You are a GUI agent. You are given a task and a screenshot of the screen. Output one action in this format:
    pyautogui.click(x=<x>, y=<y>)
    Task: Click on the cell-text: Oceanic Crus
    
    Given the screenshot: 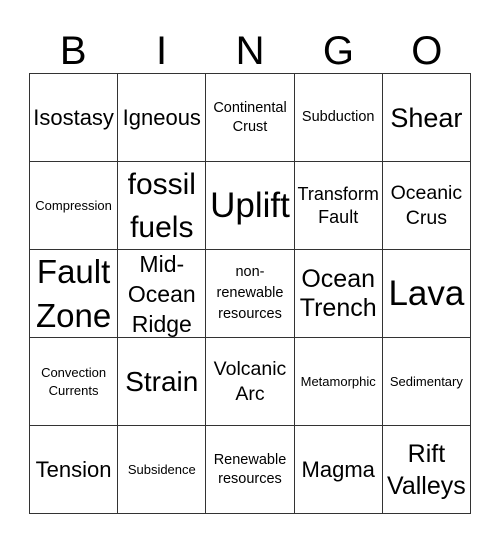 What is the action you would take?
    pyautogui.click(x=427, y=206)
    